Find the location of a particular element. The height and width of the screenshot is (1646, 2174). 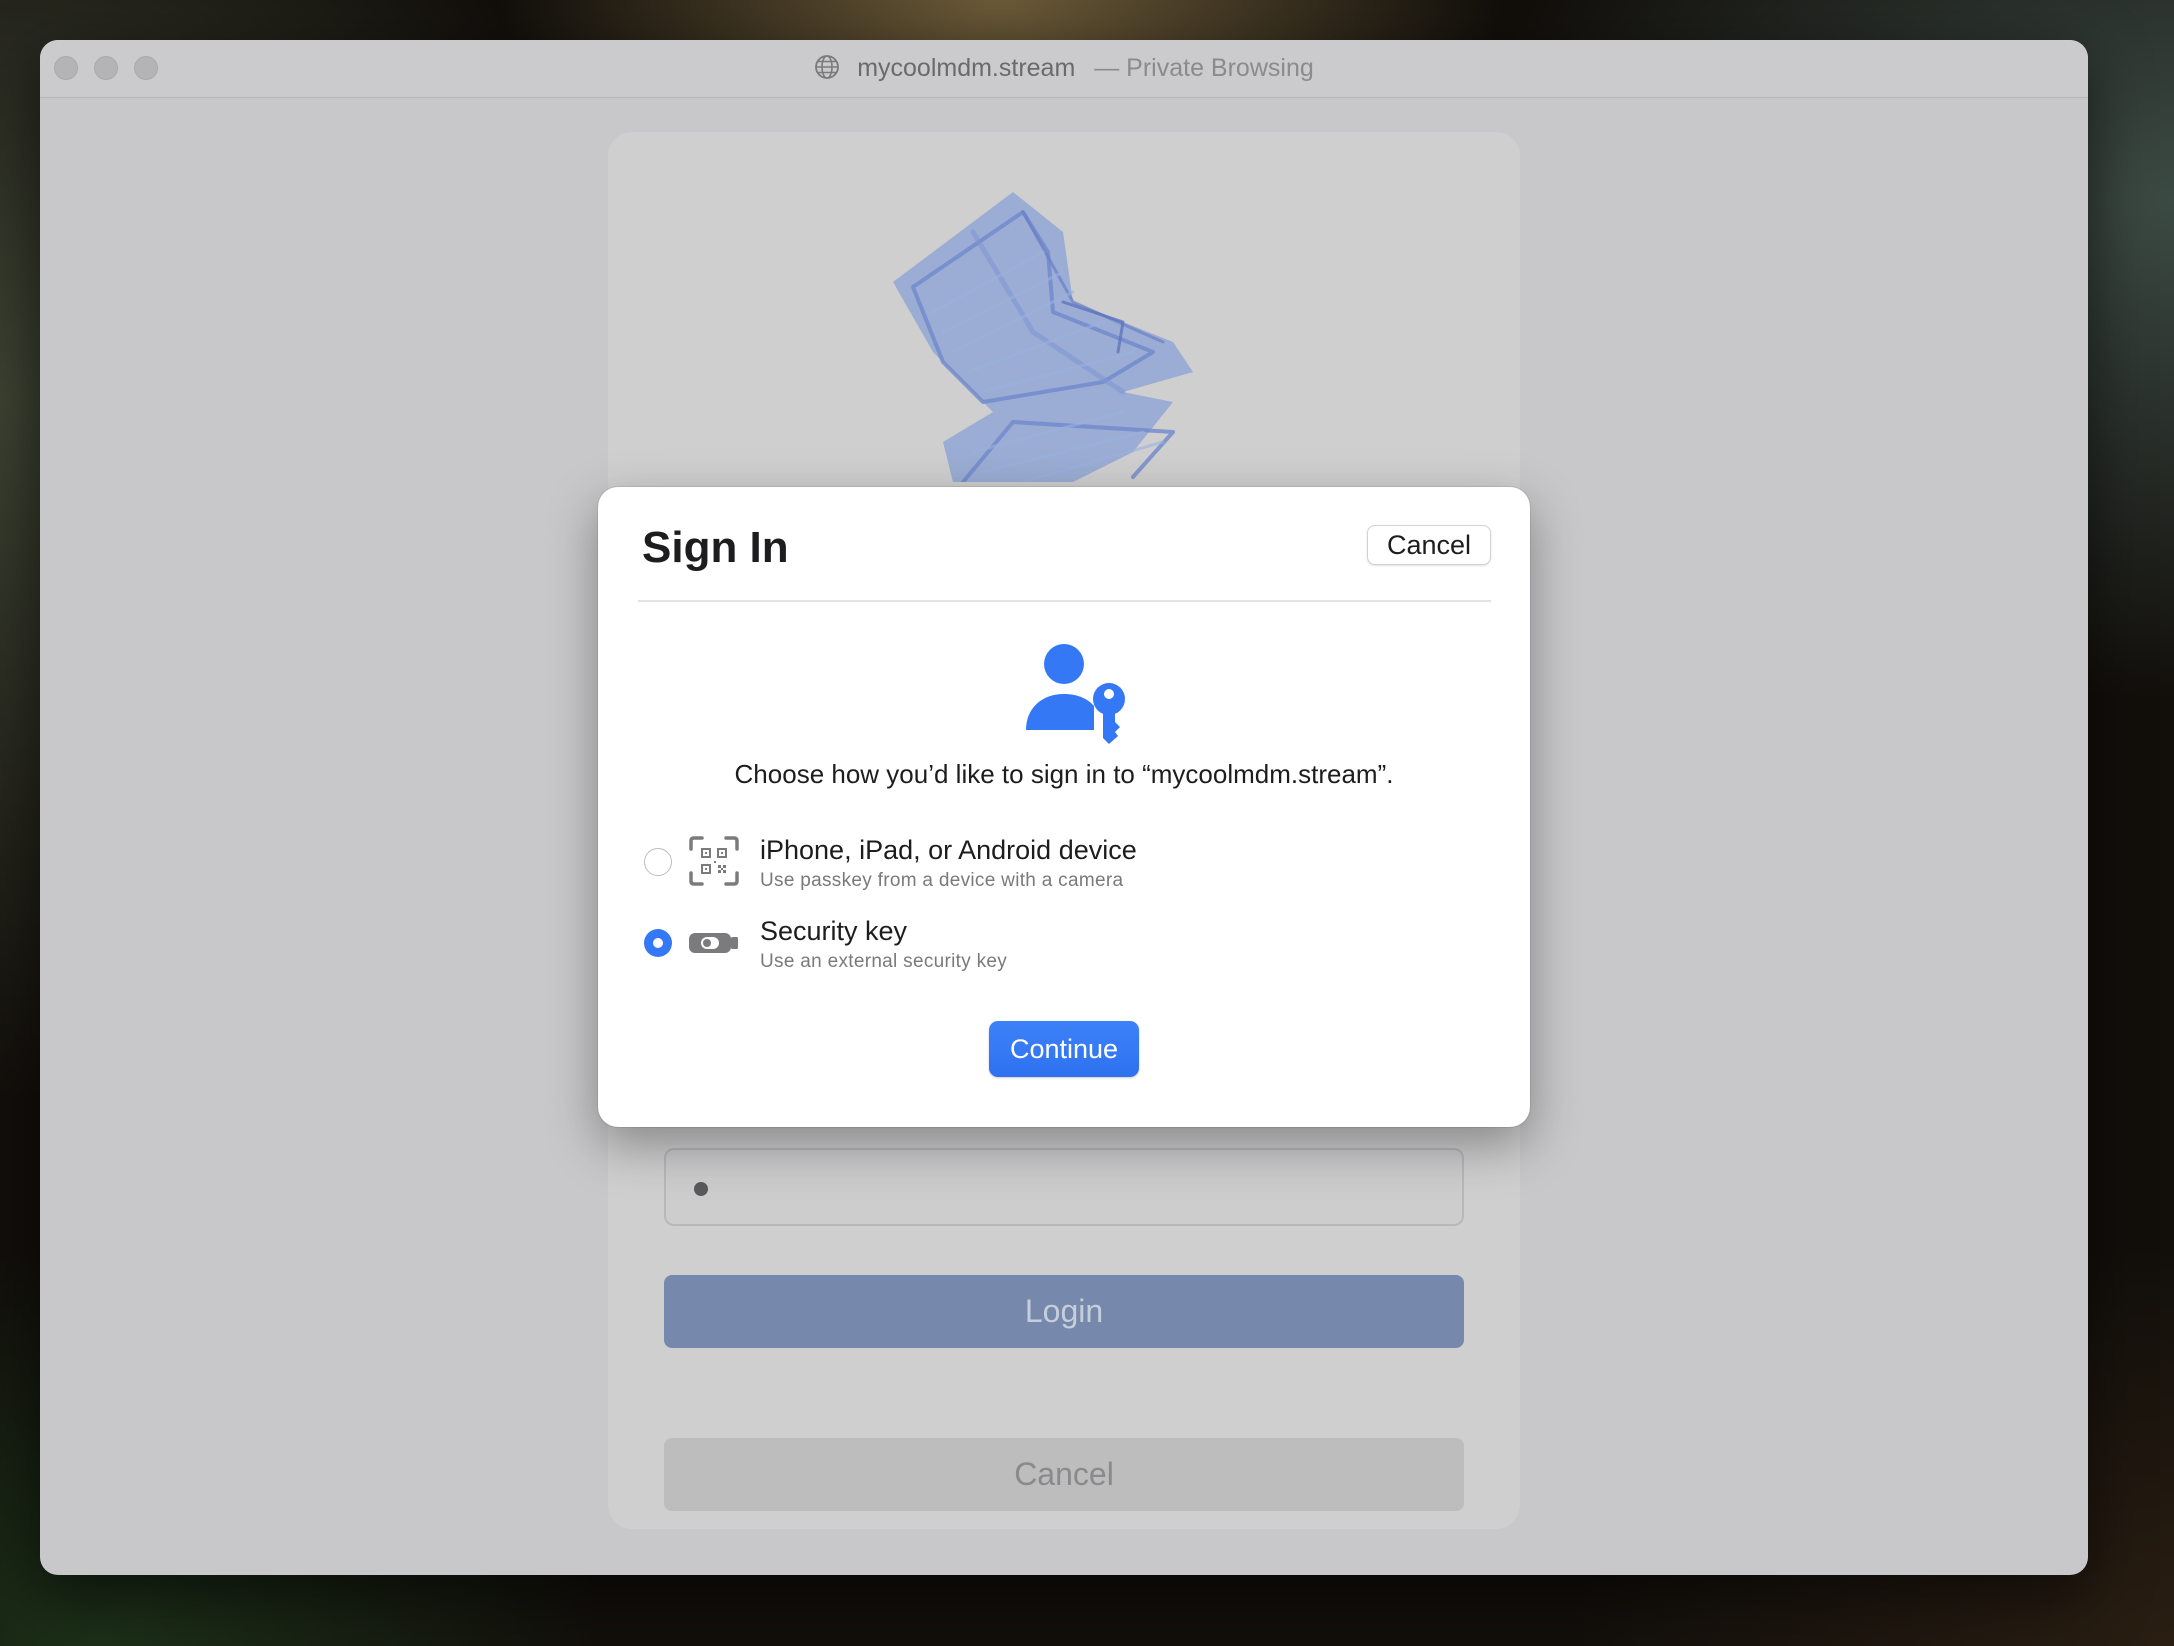

title-bar: mycoolmdm.stream — Private Browsing is located at coordinates (1064, 69).